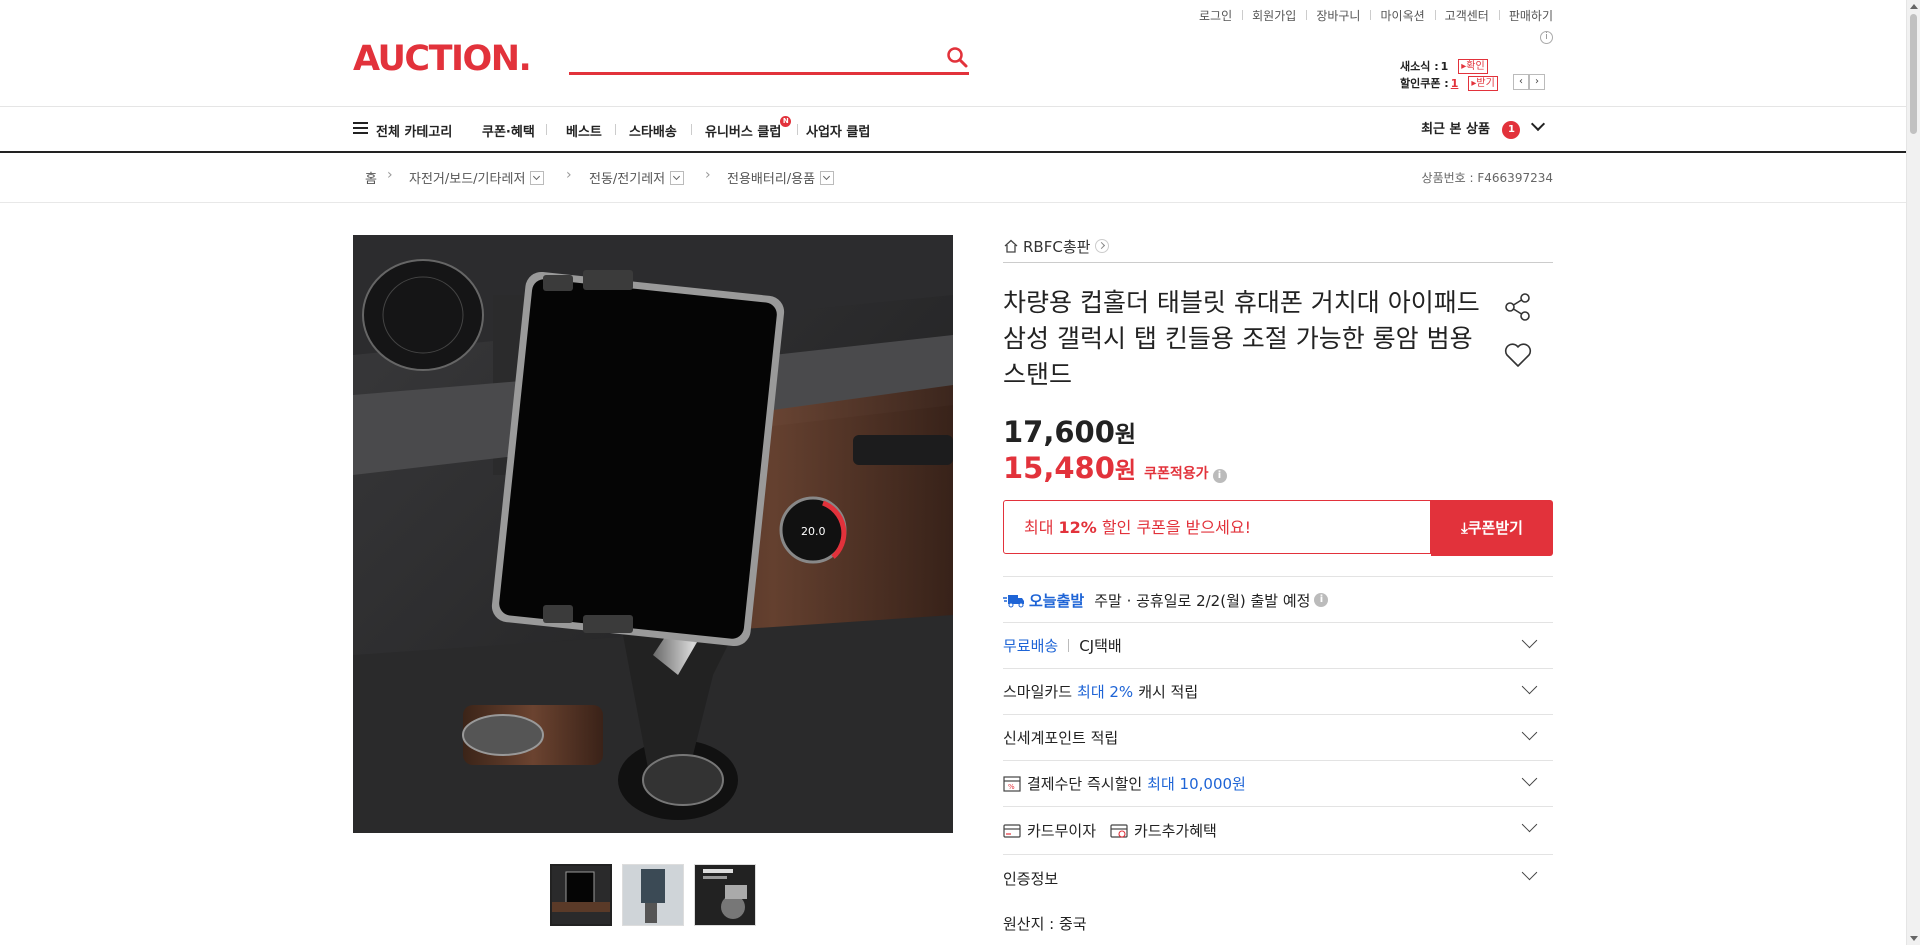 The width and height of the screenshot is (1920, 945). What do you see at coordinates (1176, 474) in the screenshot?
I see `coupon-applied-label: 쿠폰적용가` at bounding box center [1176, 474].